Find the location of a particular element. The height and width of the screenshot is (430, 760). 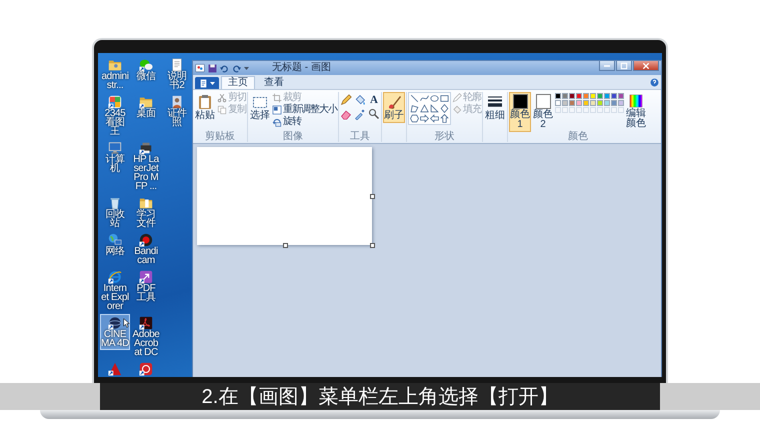

eraser-button is located at coordinates (346, 114).